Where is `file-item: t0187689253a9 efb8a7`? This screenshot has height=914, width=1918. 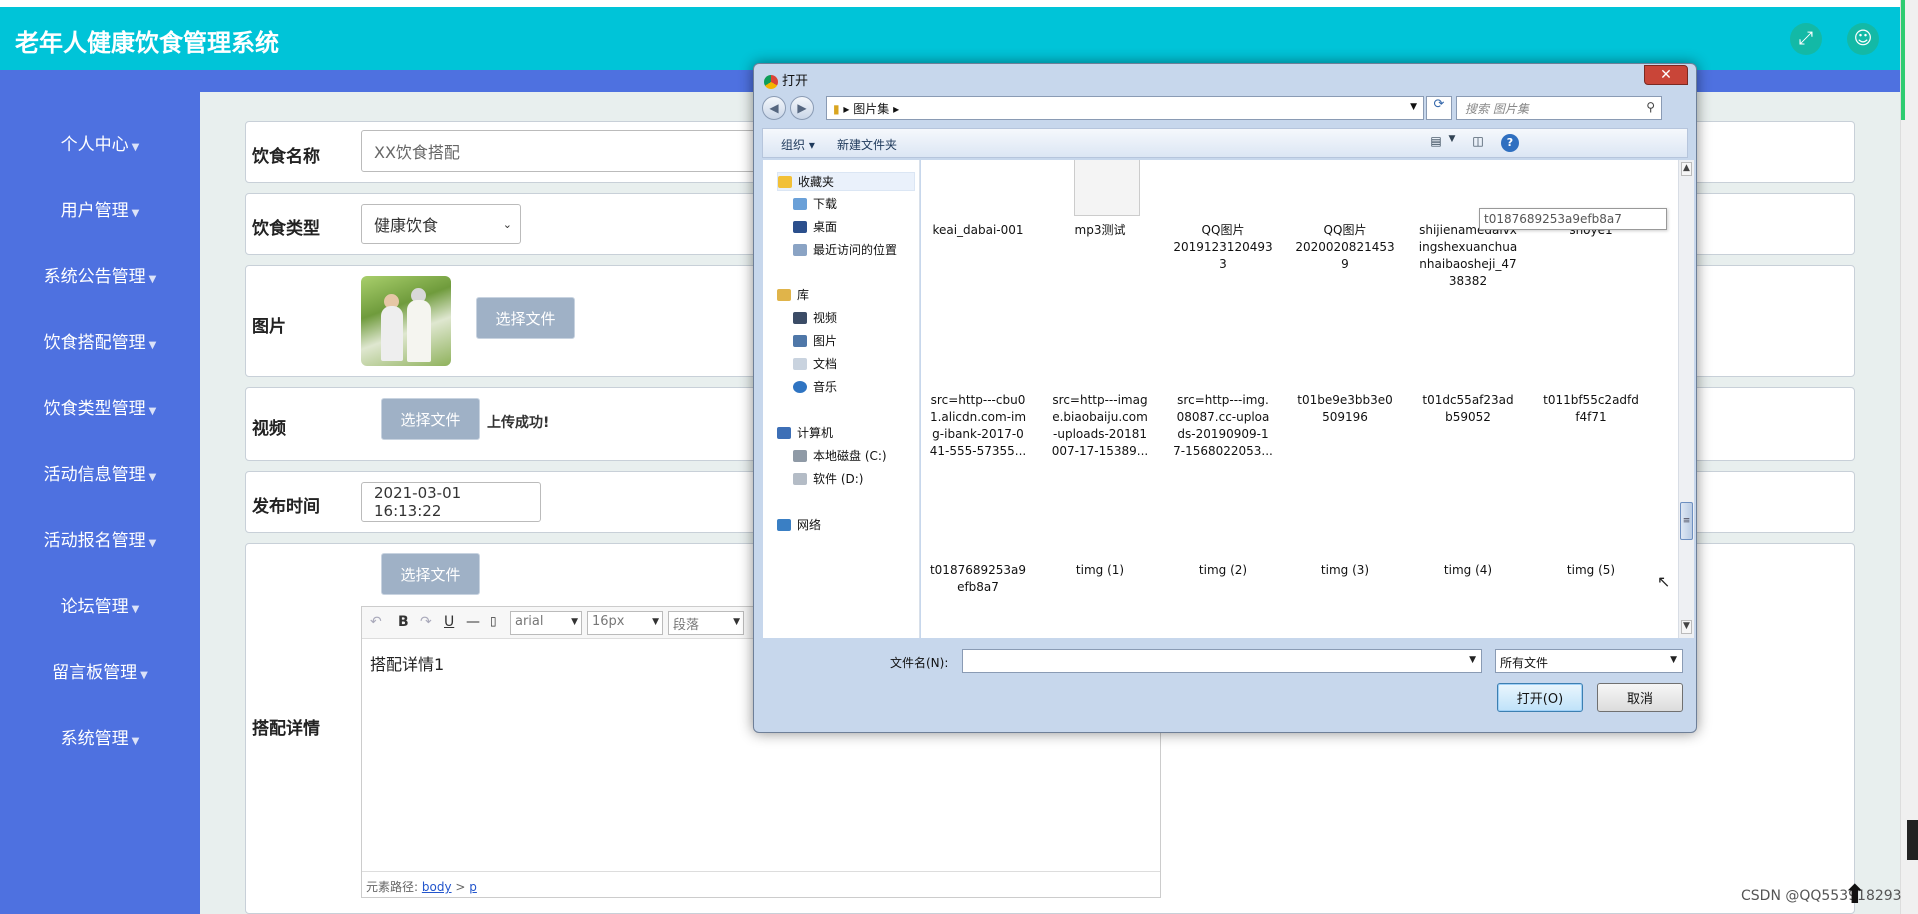 file-item: t0187689253a9 efb8a7 is located at coordinates (978, 579).